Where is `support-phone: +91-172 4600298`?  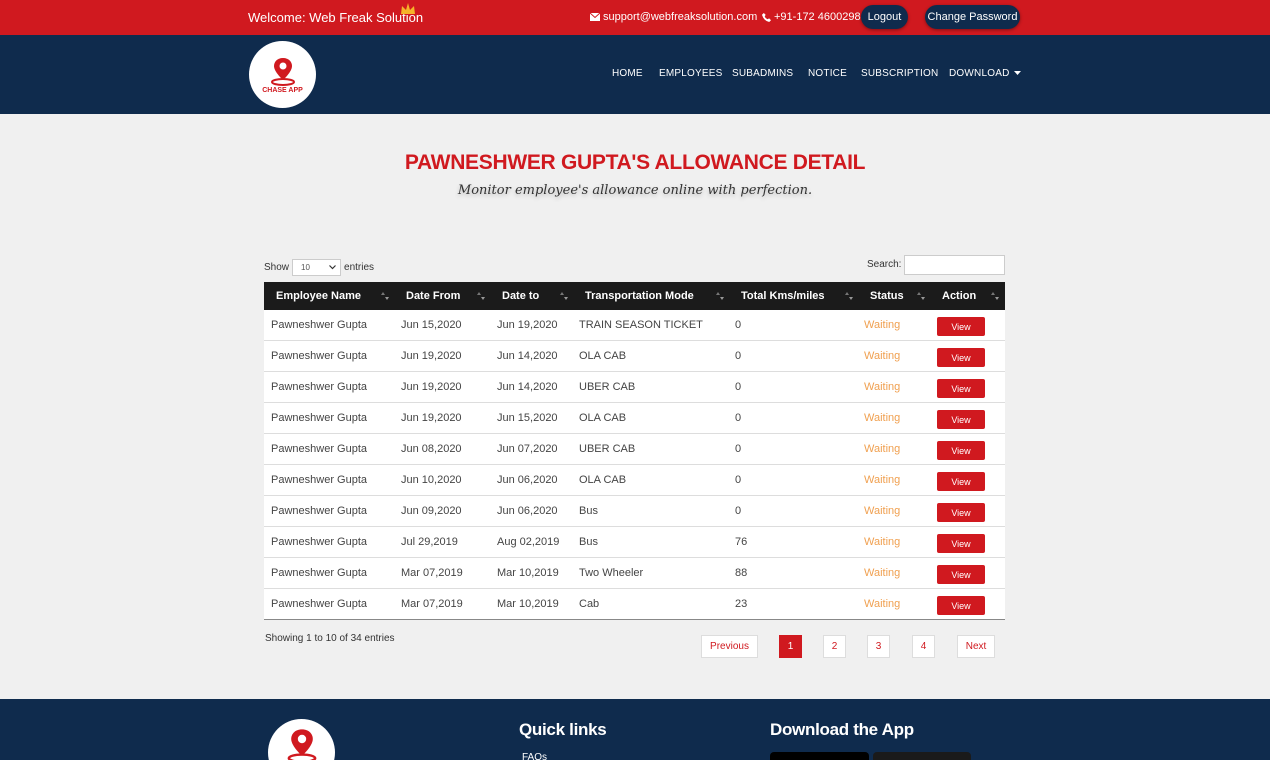 support-phone: +91-172 4600298 is located at coordinates (811, 17).